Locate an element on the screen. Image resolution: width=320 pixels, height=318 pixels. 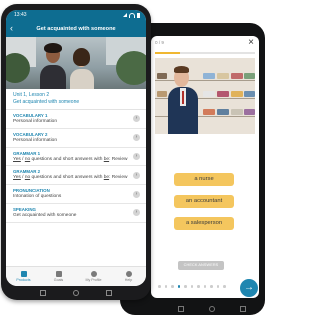
nav-my-profile: My Profile is located at coordinates (93, 276).